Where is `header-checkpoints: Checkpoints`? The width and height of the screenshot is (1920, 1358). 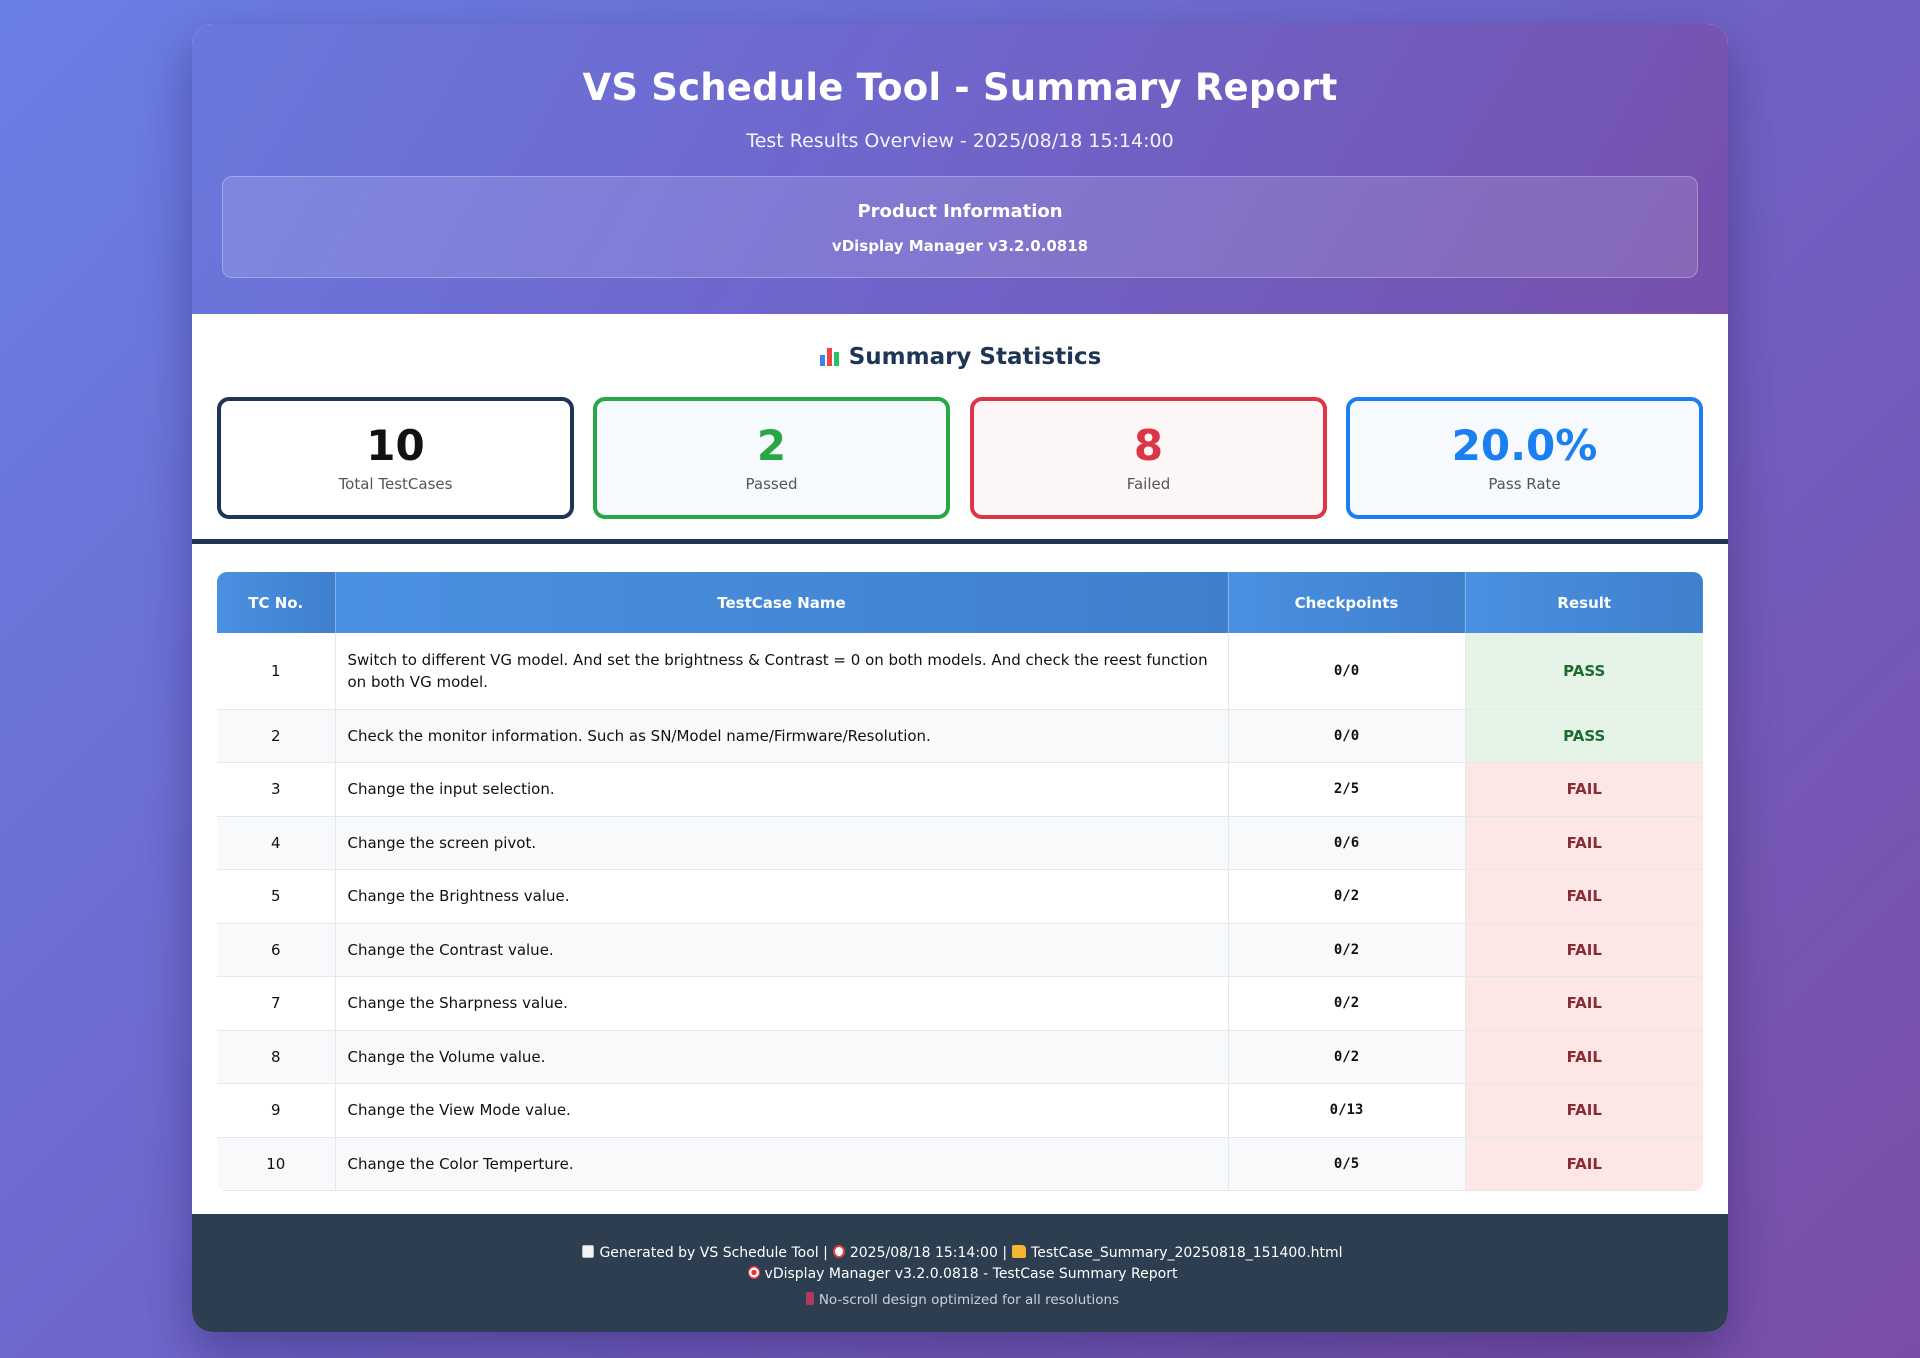
header-checkpoints: Checkpoints is located at coordinates (1347, 602).